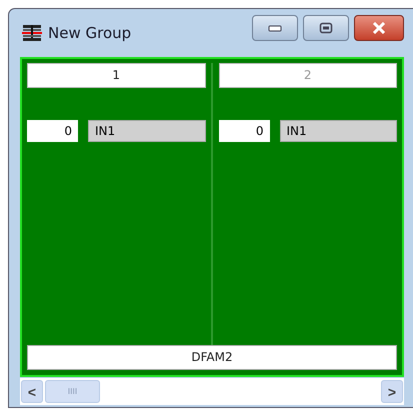  I want to click on minimize-button, so click(275, 28).